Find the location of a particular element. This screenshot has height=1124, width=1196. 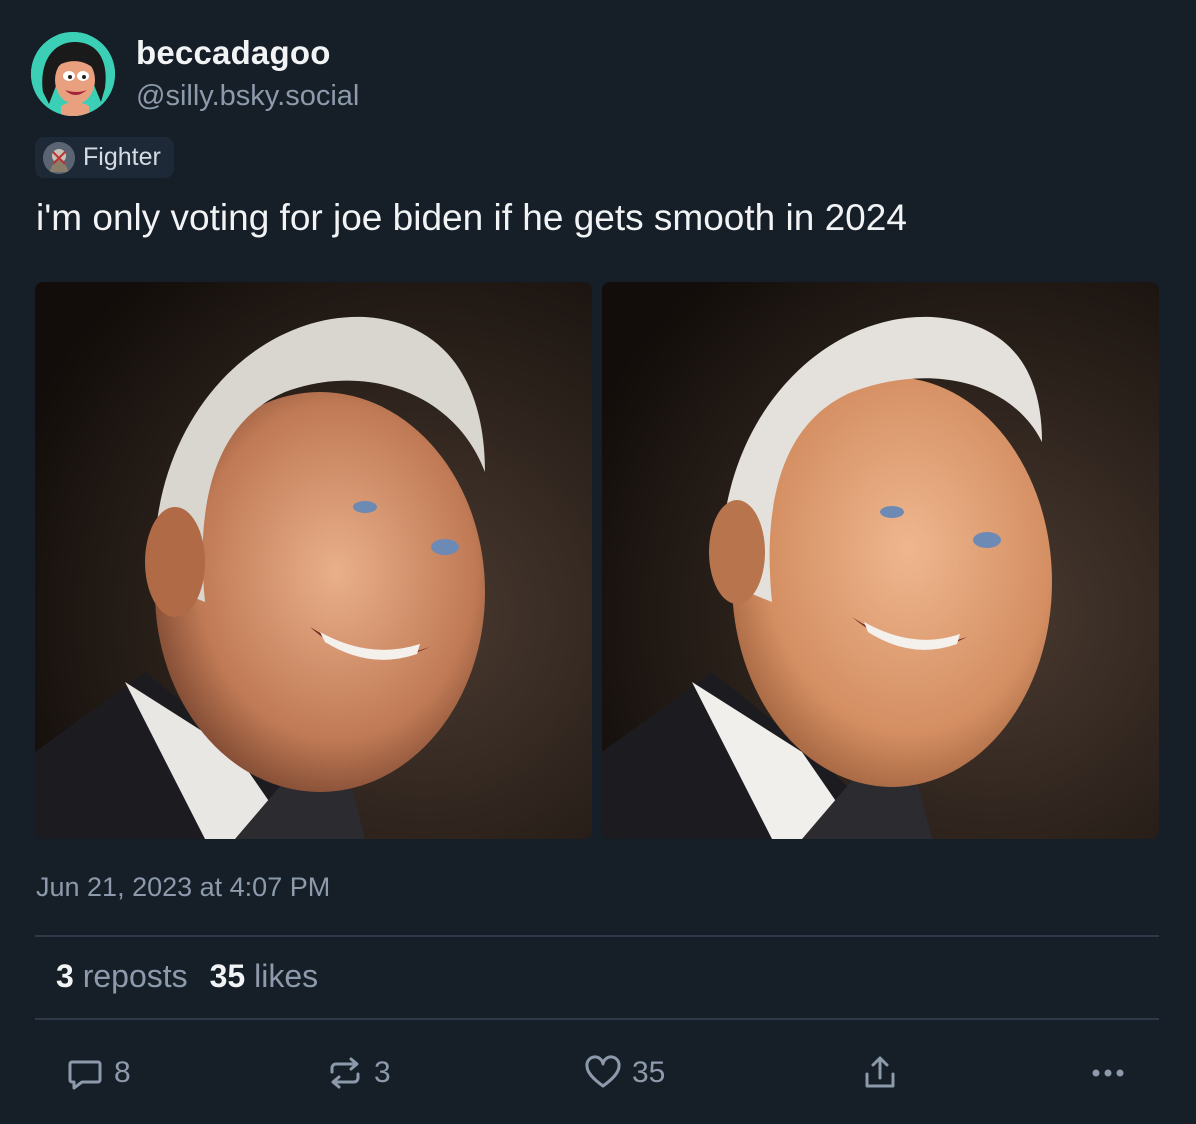

share-button is located at coordinates (880, 1073).